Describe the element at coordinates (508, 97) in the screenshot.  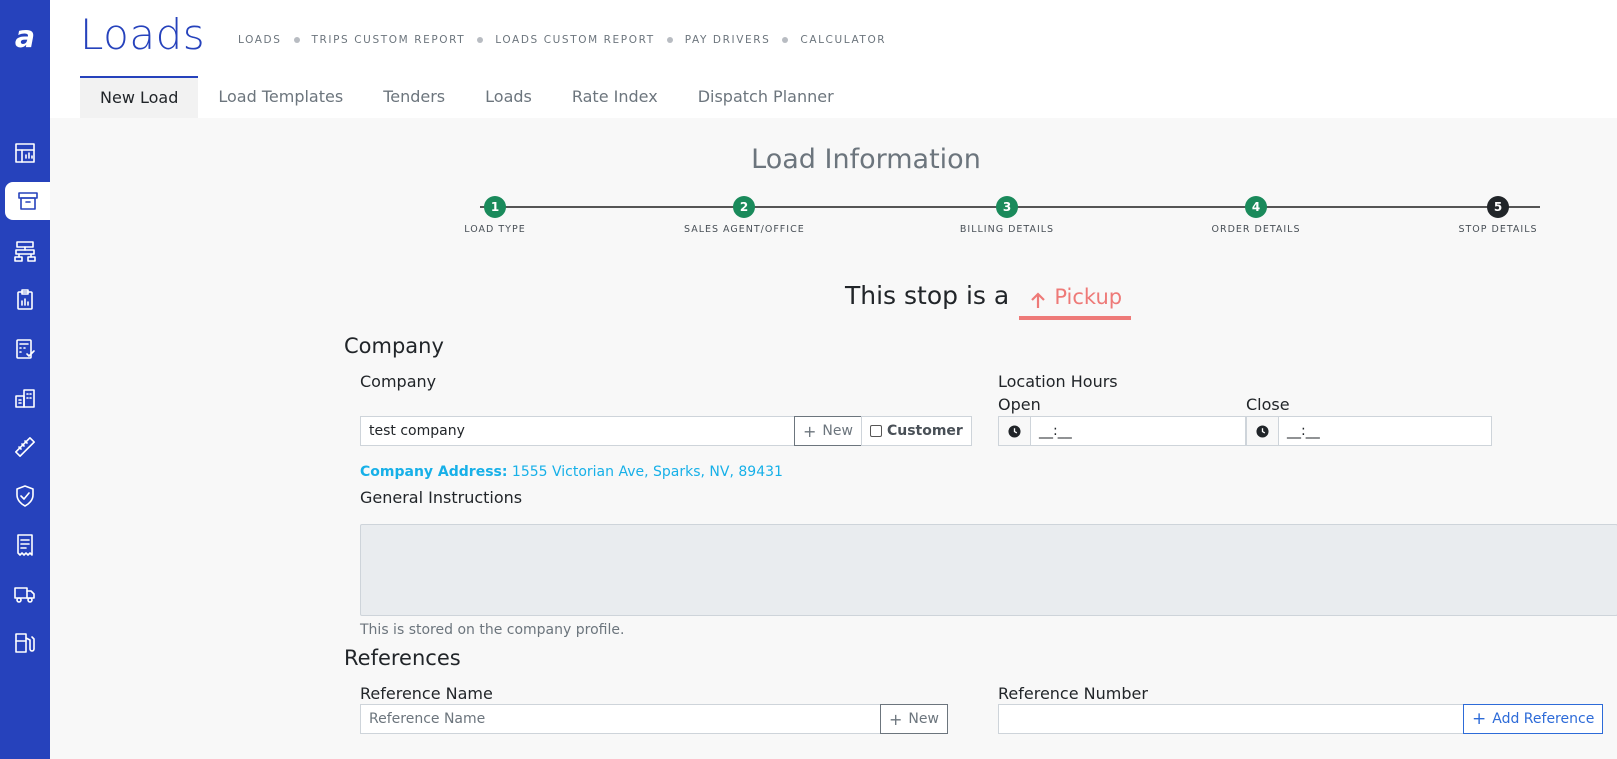
I see `tab-loads: Loads` at that location.